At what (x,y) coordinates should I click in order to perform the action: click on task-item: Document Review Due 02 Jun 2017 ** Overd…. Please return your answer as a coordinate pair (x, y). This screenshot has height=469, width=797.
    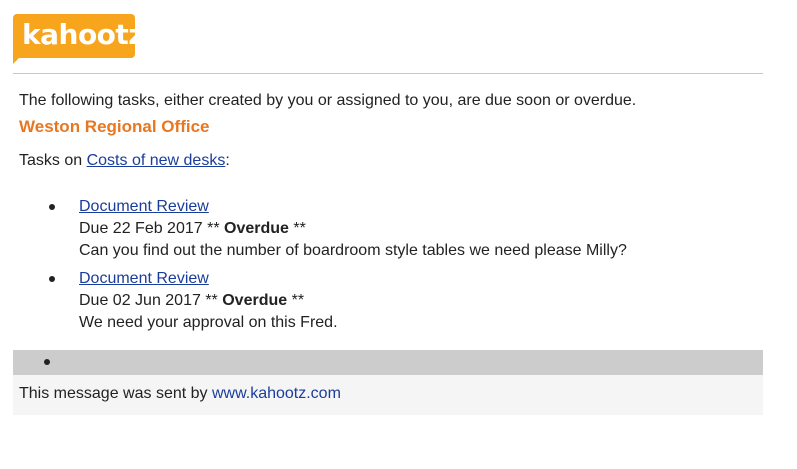
    Looking at the image, I should click on (380, 301).